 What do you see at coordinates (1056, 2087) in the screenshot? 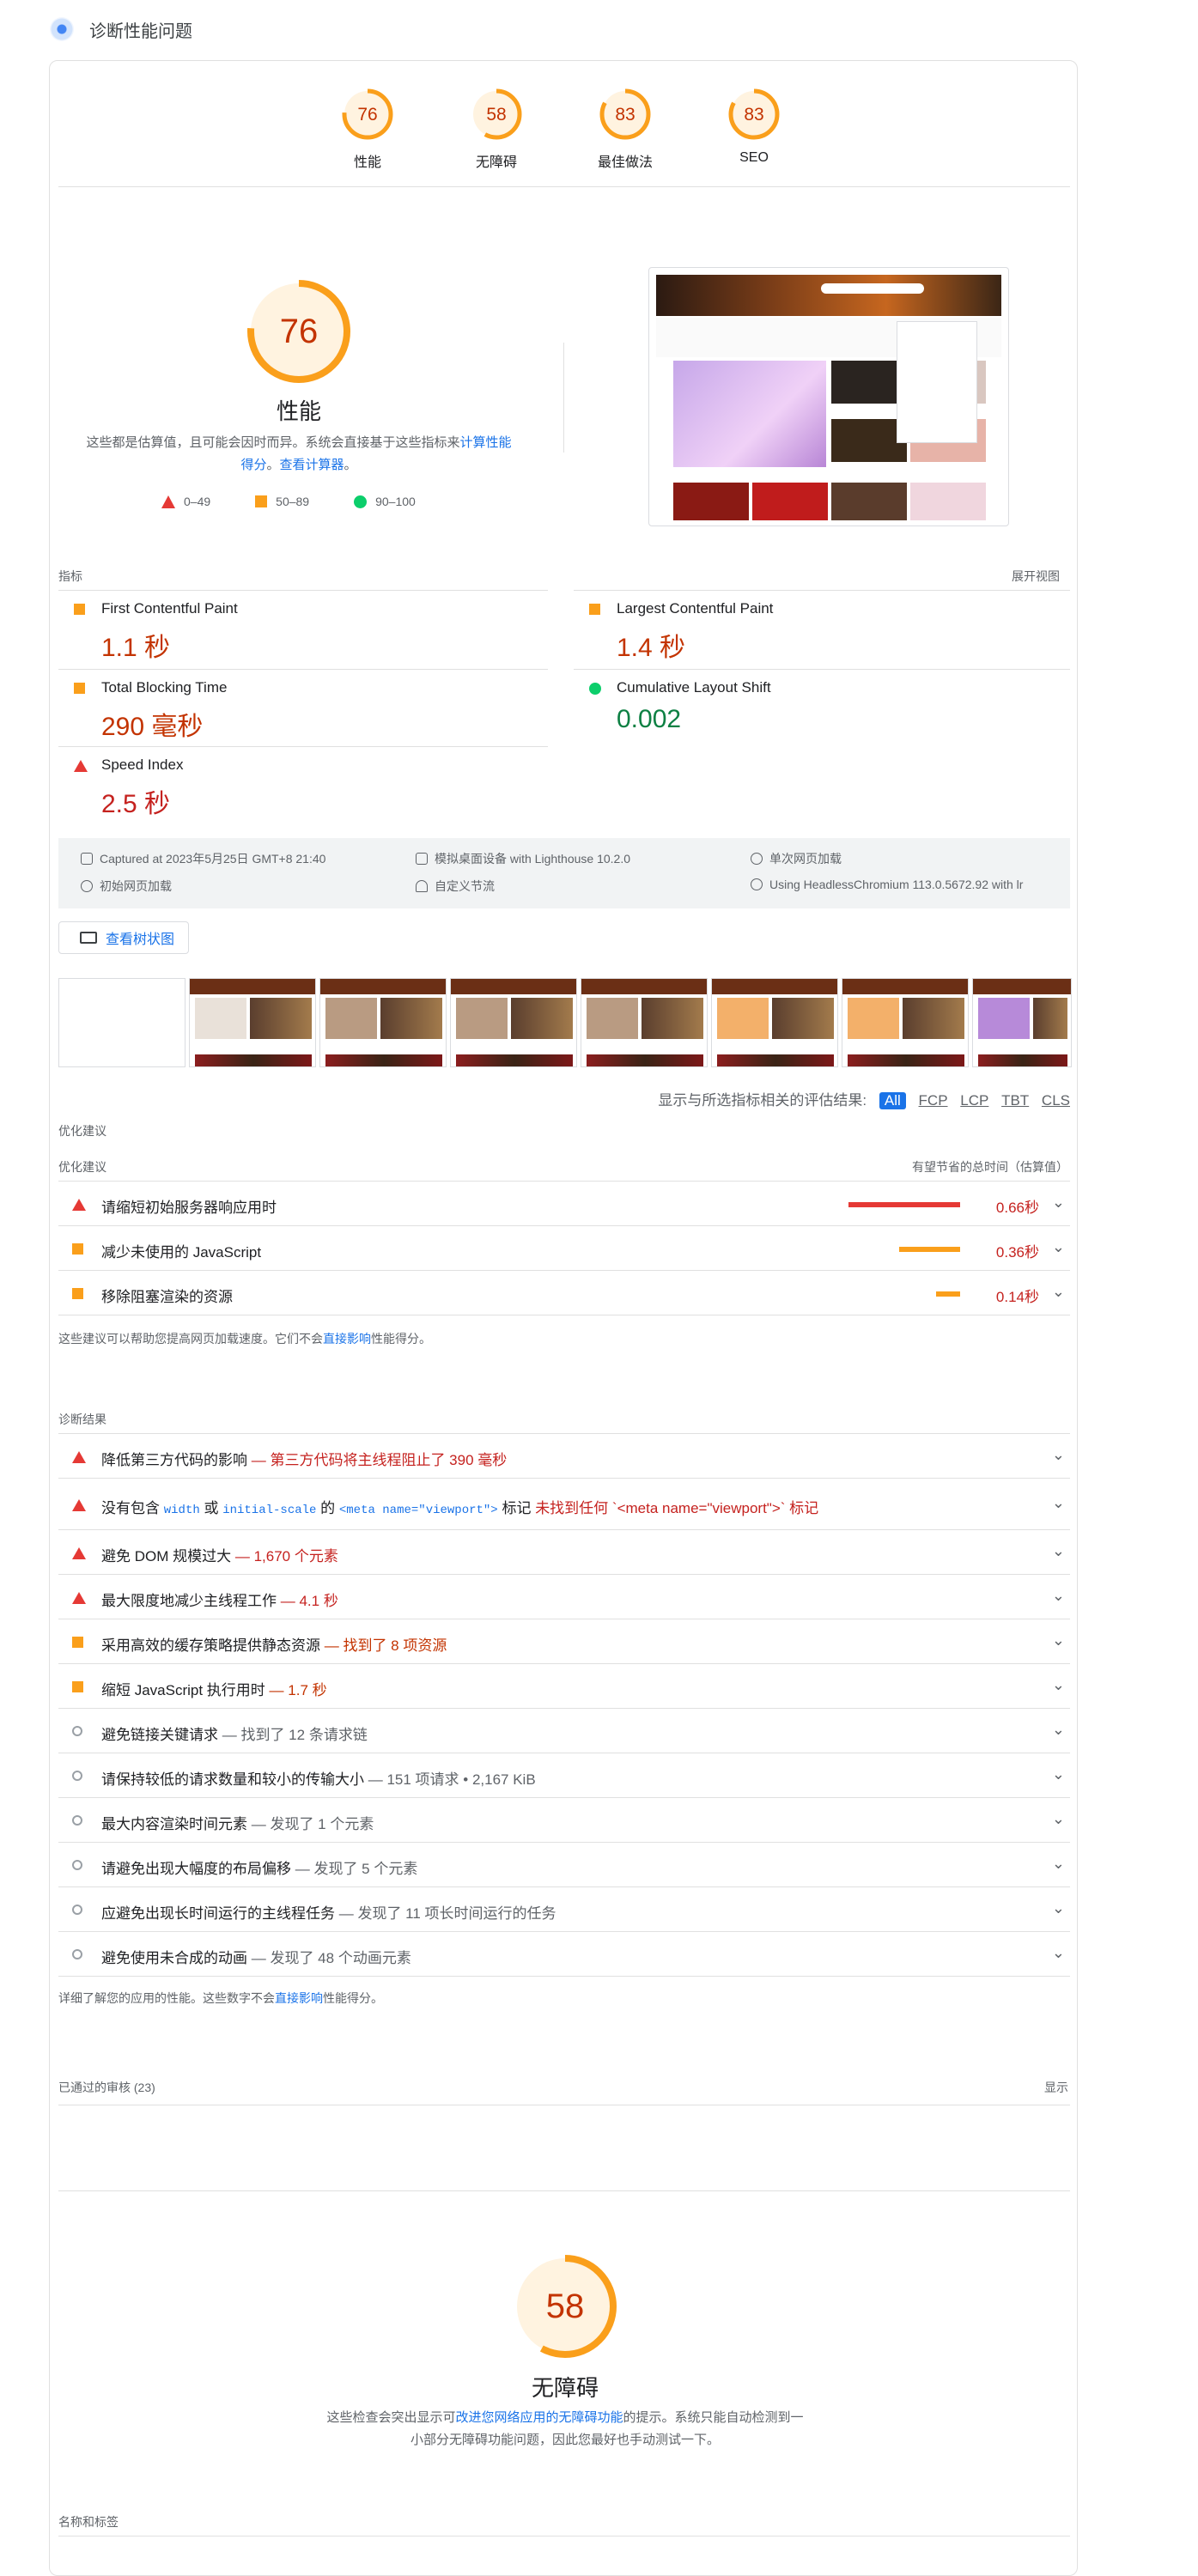
I see `passed-audits-toggle: 显示` at bounding box center [1056, 2087].